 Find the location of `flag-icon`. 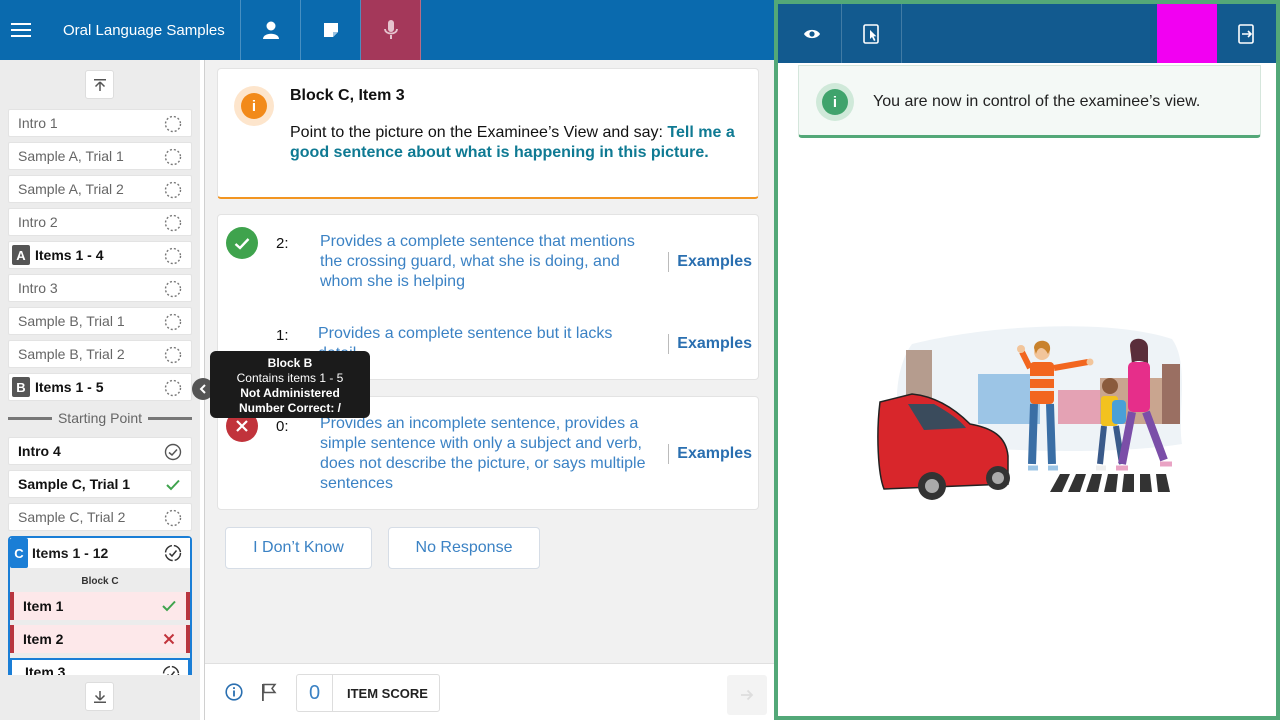

flag-icon is located at coordinates (269, 692).